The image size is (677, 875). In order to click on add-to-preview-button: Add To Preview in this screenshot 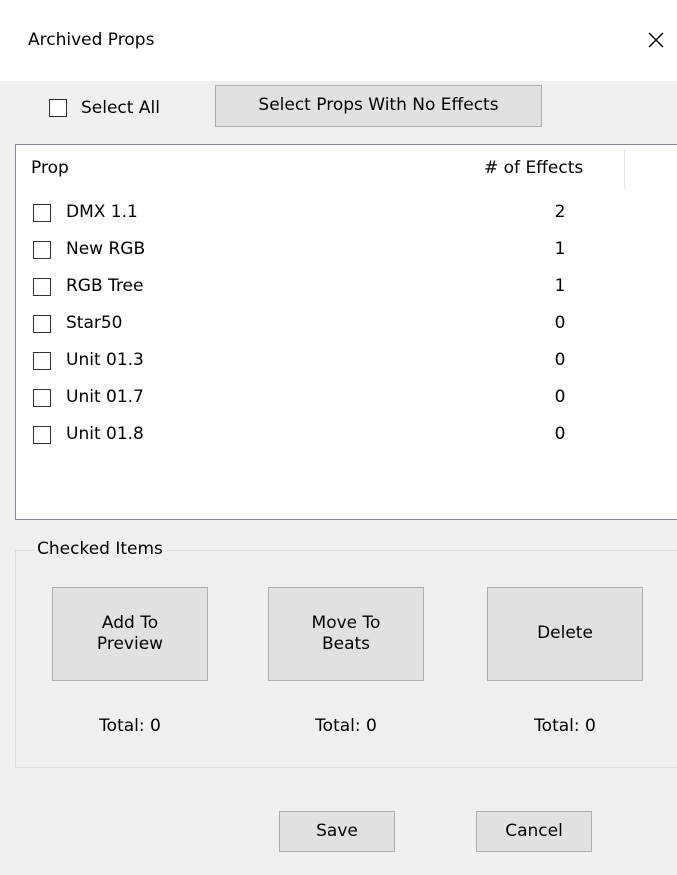, I will do `click(130, 634)`.